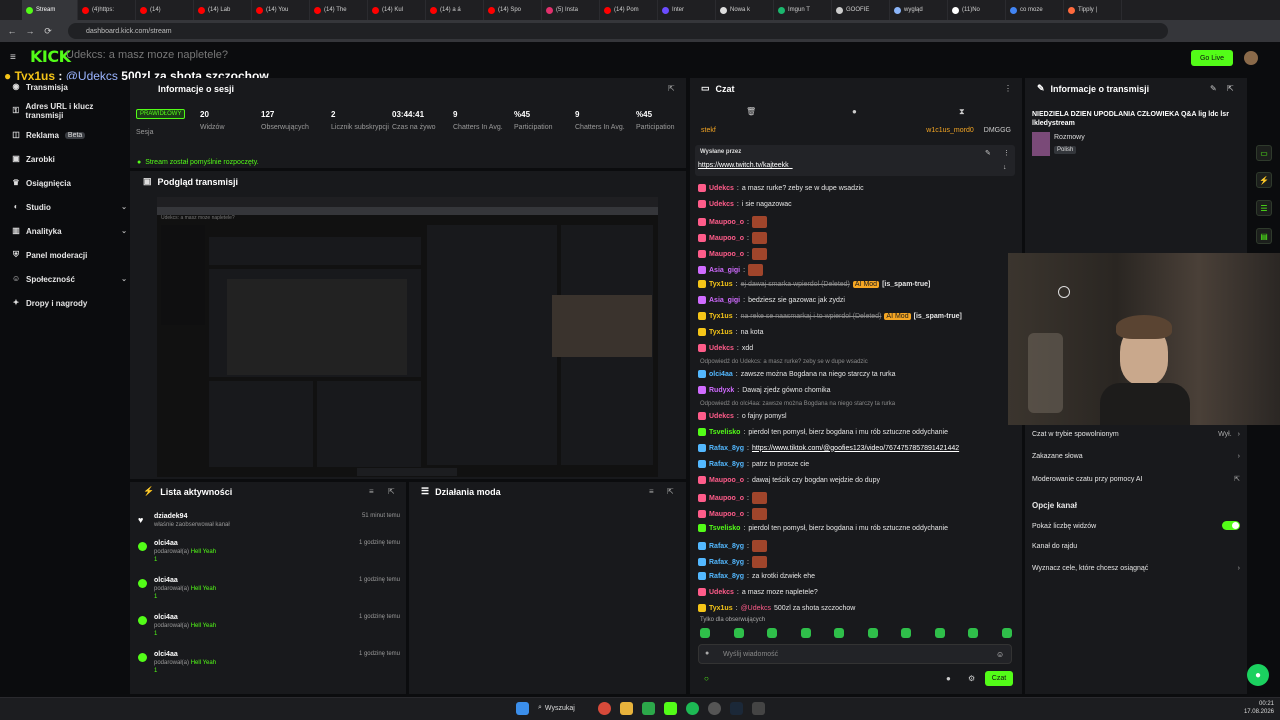 Image resolution: width=1280 pixels, height=720 pixels. I want to click on browser-tab: (14) The, so click(339, 10).